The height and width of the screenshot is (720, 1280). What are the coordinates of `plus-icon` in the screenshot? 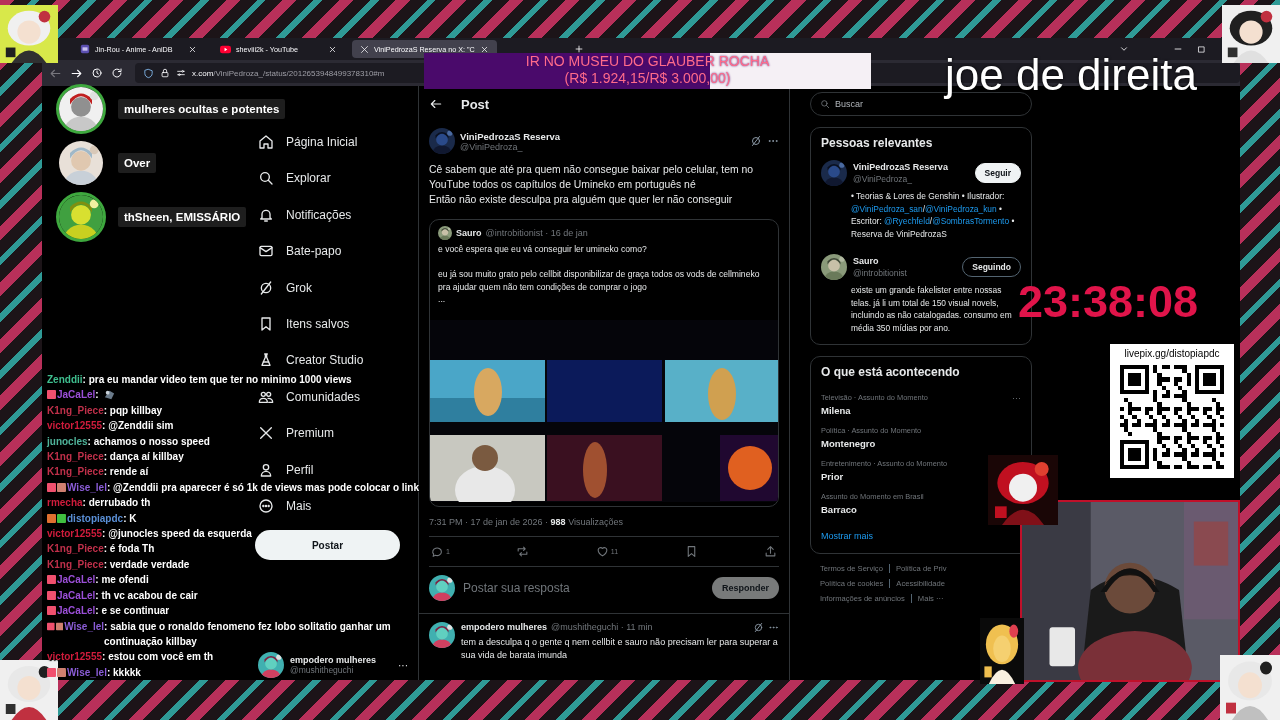 It's located at (578, 49).